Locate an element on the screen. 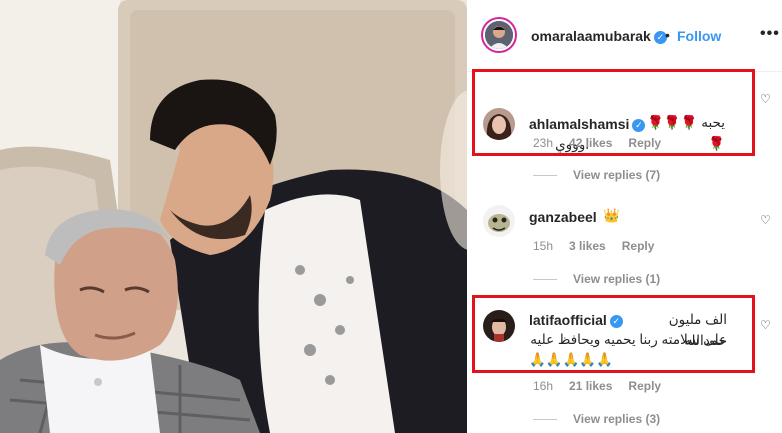  view-replies-link: View replies (7) is located at coordinates (596, 175).